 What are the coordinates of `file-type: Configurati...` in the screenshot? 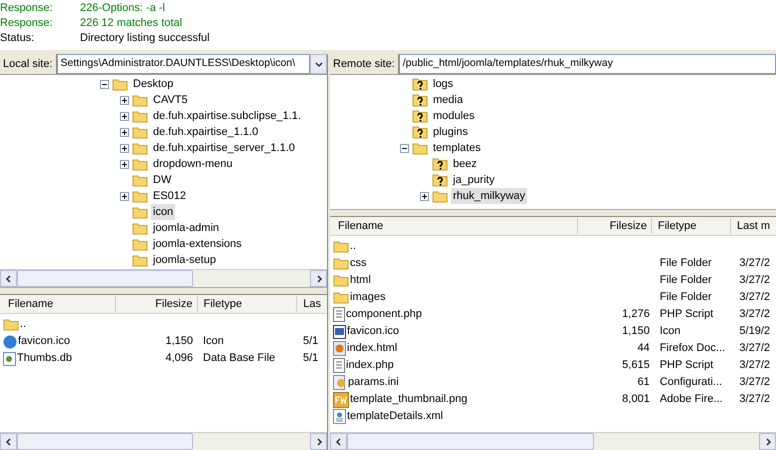 It's located at (691, 382).